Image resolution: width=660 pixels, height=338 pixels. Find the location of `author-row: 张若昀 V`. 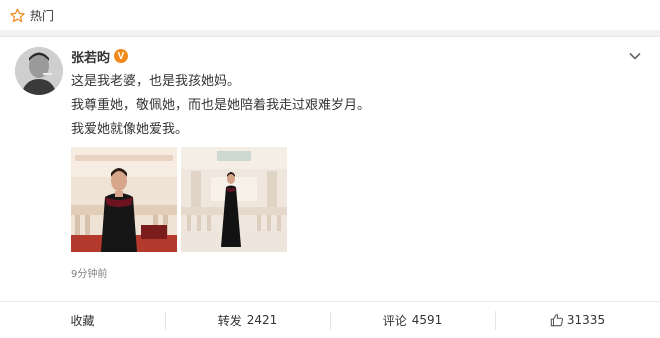

author-row: 张若昀 V is located at coordinates (100, 56).